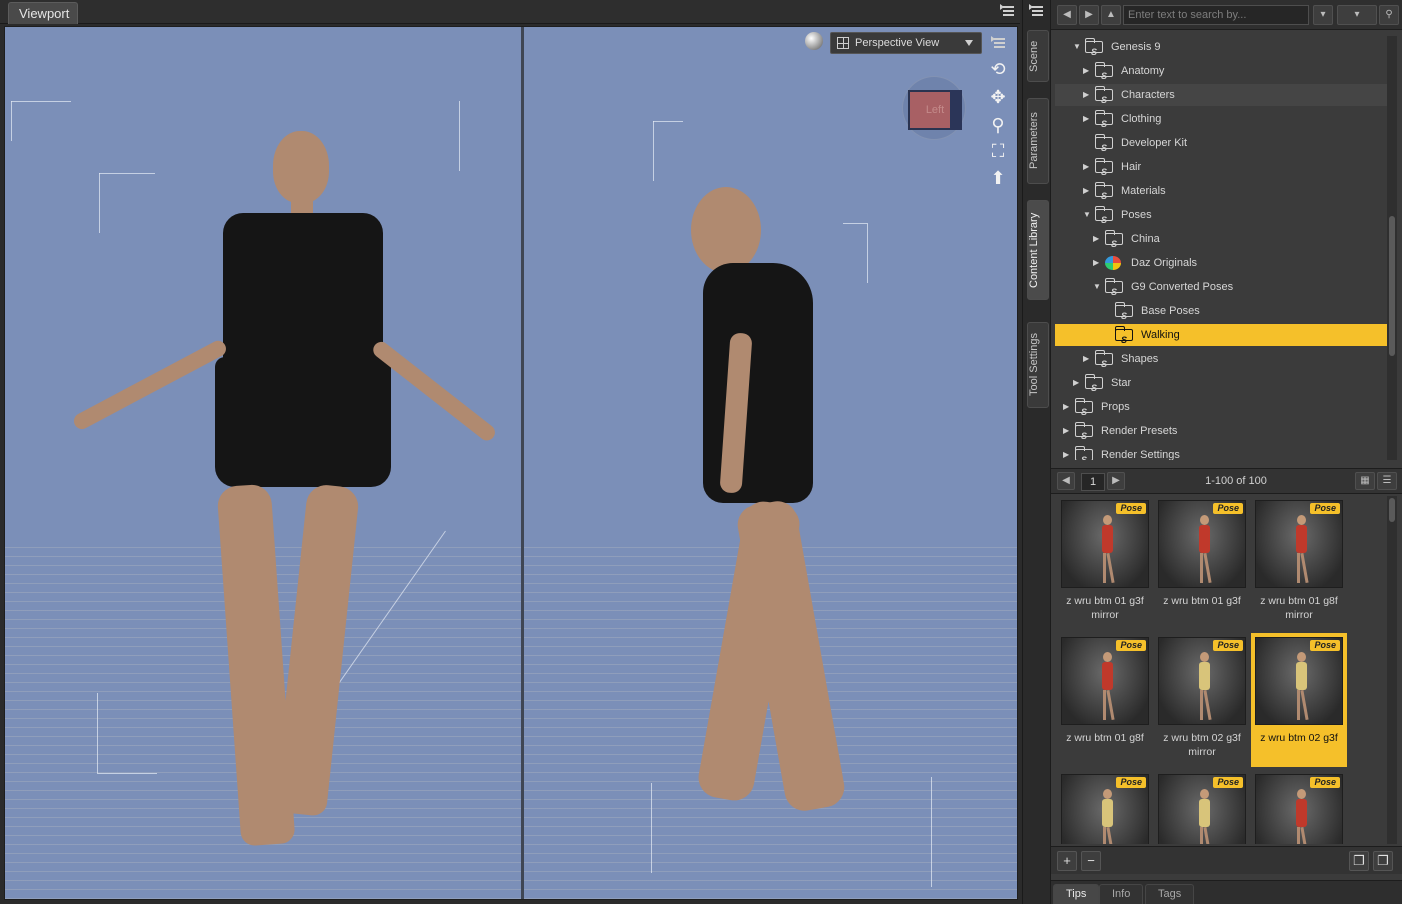 Image resolution: width=1402 pixels, height=904 pixels. I want to click on viewport-tab-bar: Viewport, so click(510, 12).